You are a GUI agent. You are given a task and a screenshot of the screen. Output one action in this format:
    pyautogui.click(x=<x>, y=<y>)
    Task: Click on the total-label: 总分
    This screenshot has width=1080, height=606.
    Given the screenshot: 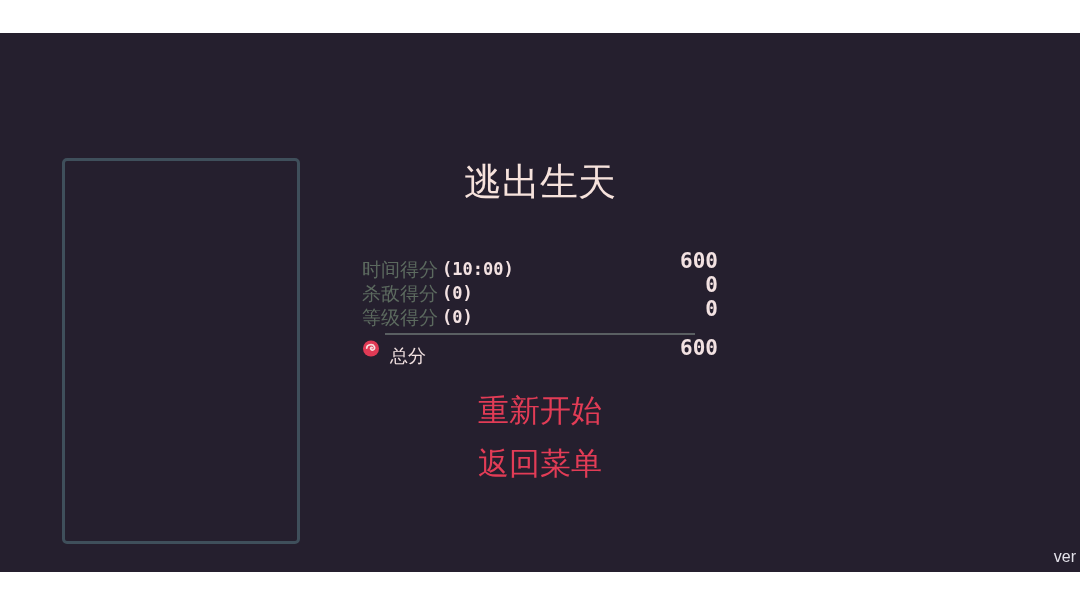 What is the action you would take?
    pyautogui.click(x=408, y=356)
    